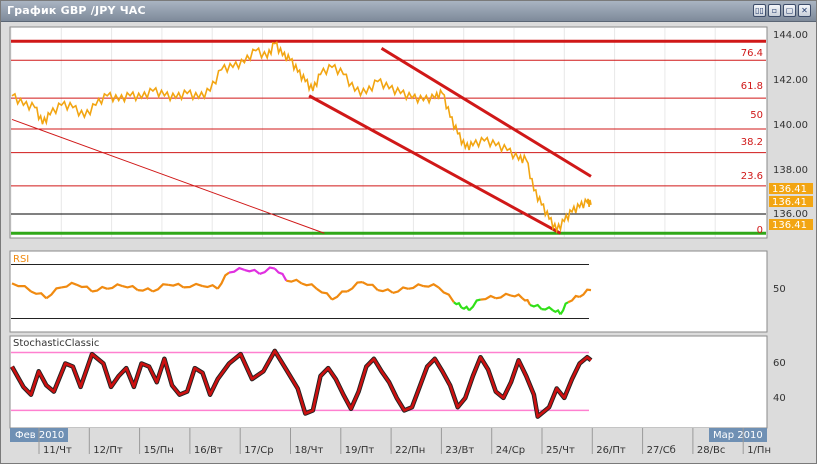  I want to click on time-label: 11/Чт, so click(57, 450).